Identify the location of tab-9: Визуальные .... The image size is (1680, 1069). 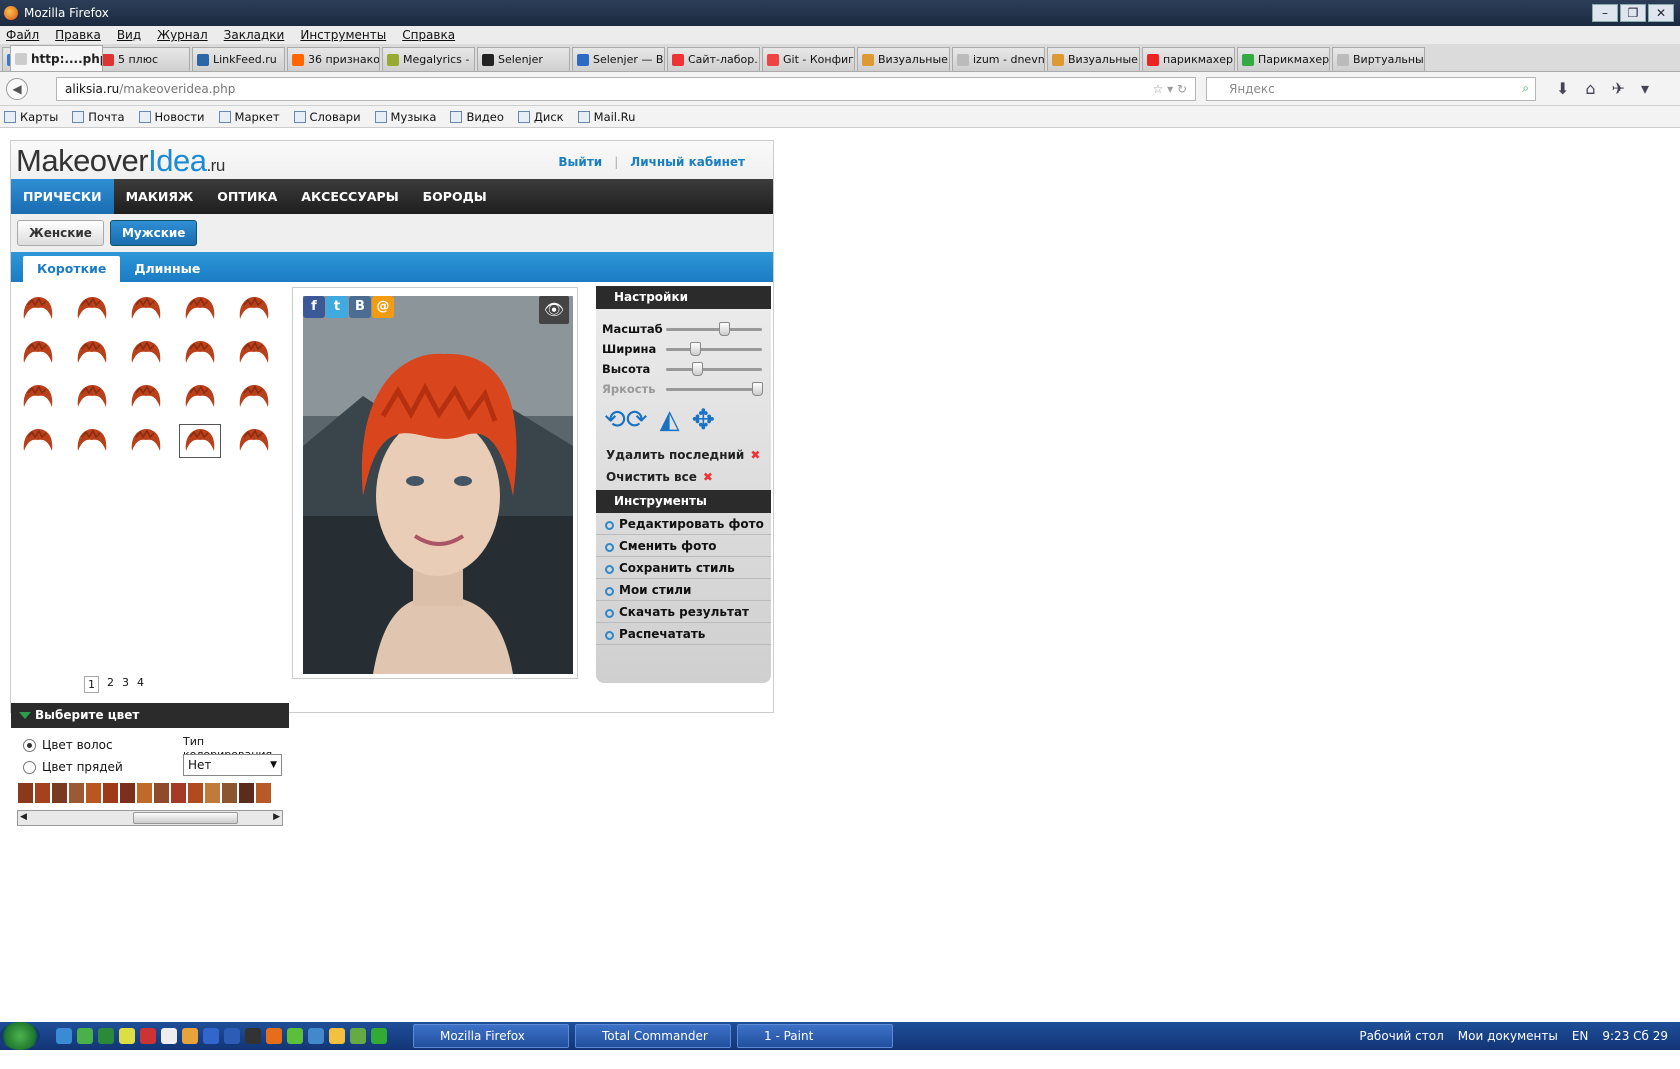
(903, 59).